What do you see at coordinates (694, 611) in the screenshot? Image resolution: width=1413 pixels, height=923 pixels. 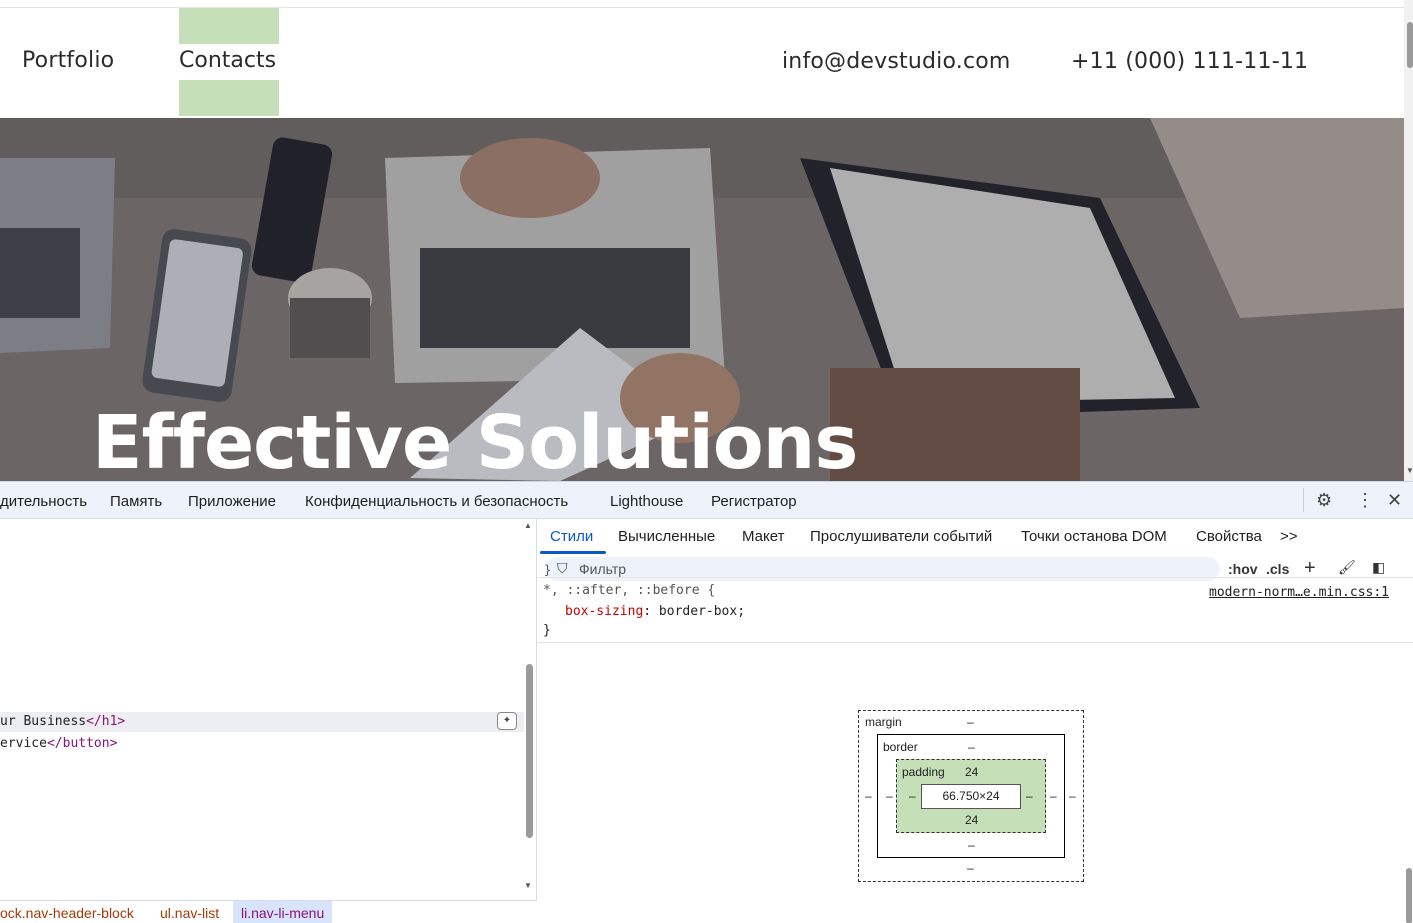 I see `rule-value: : border-box;` at bounding box center [694, 611].